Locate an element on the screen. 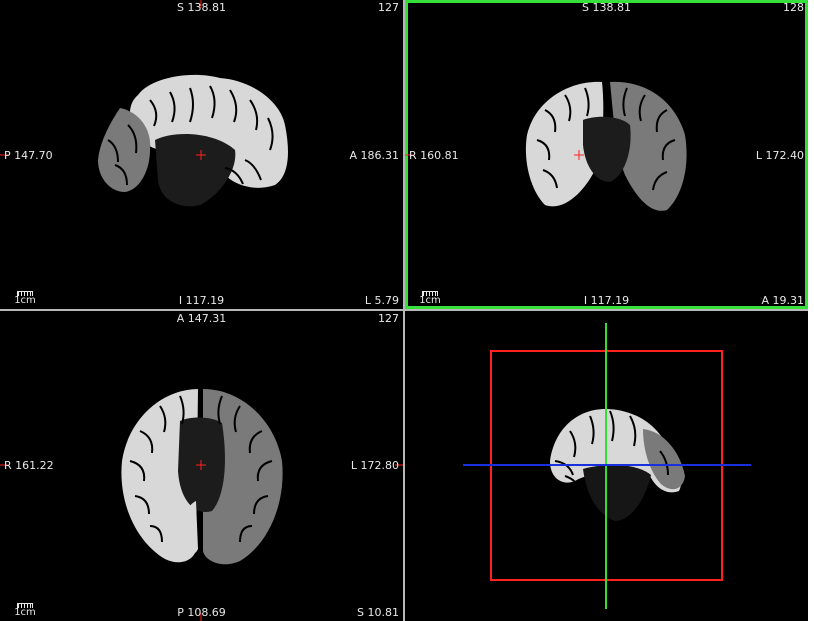  orientation-right-label: L 172.40 is located at coordinates (779, 155).